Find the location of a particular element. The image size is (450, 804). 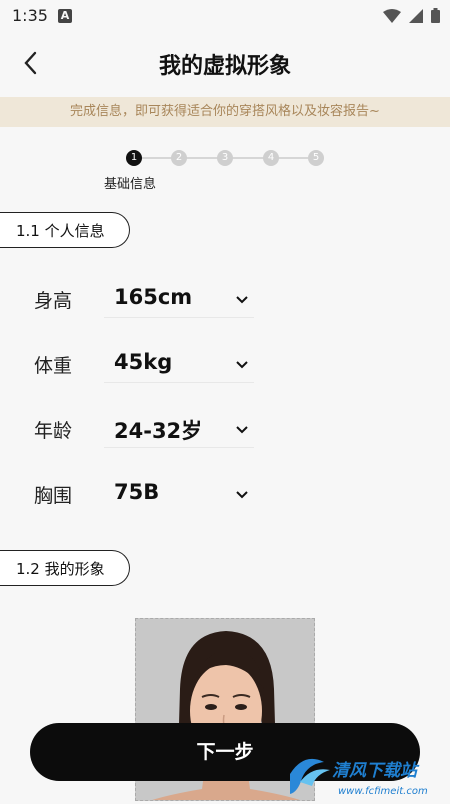

wifi-icon is located at coordinates (392, 15).